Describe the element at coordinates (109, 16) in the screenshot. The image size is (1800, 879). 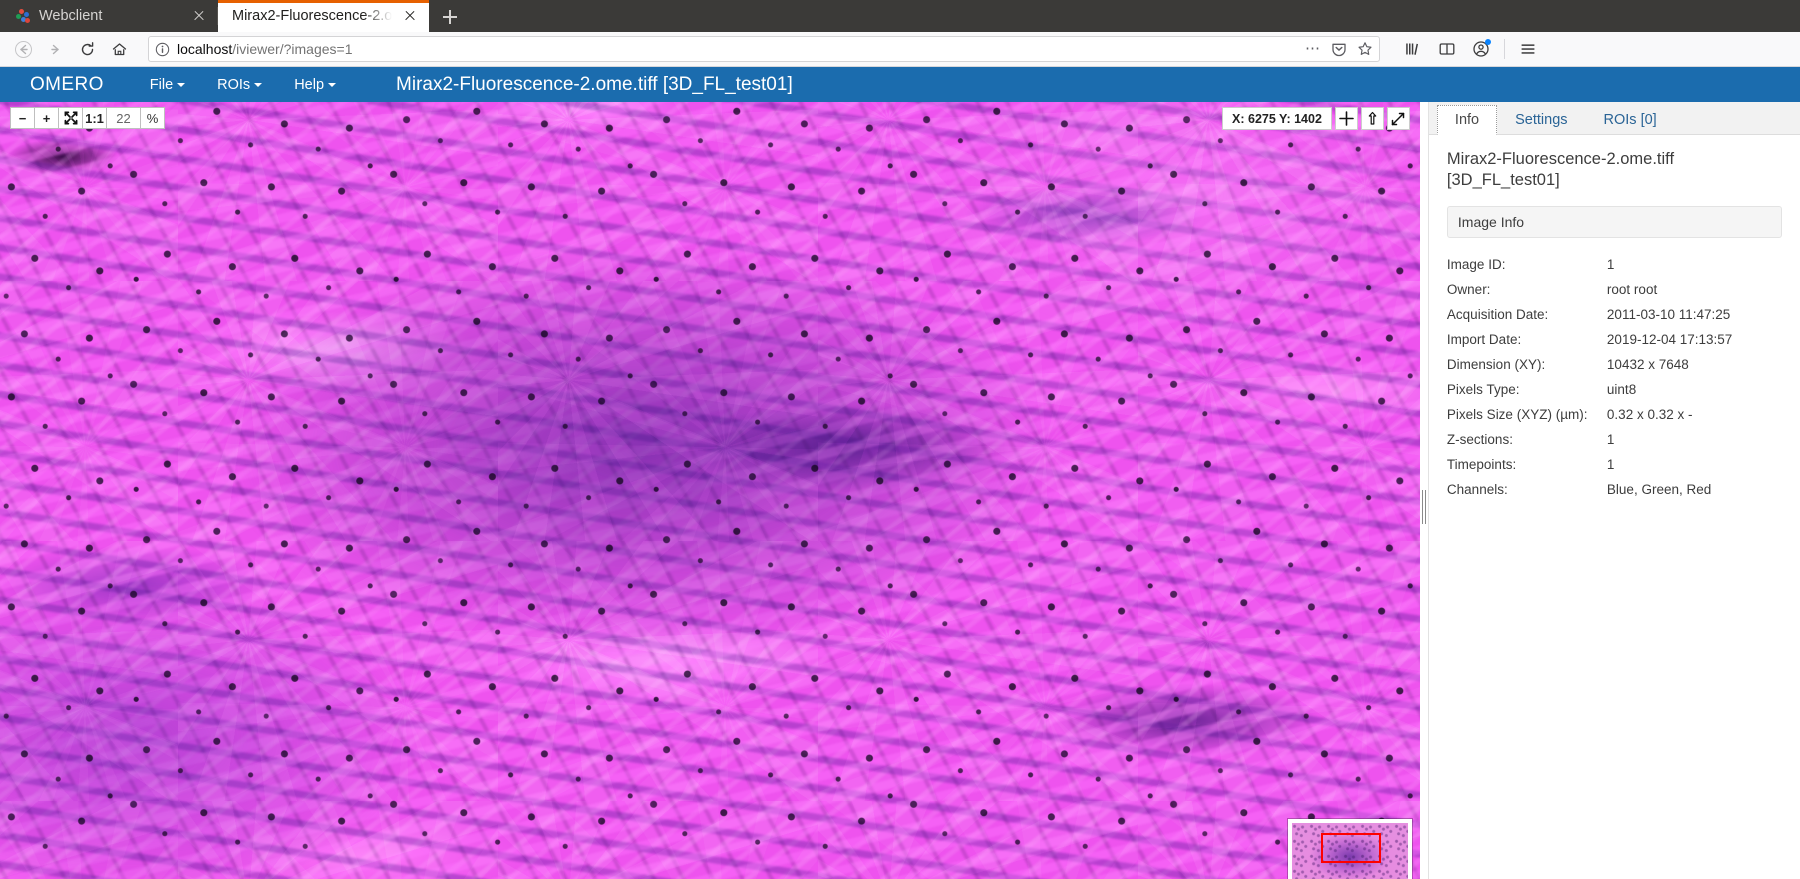
I see `browser-tab-webclient: Webclient` at that location.